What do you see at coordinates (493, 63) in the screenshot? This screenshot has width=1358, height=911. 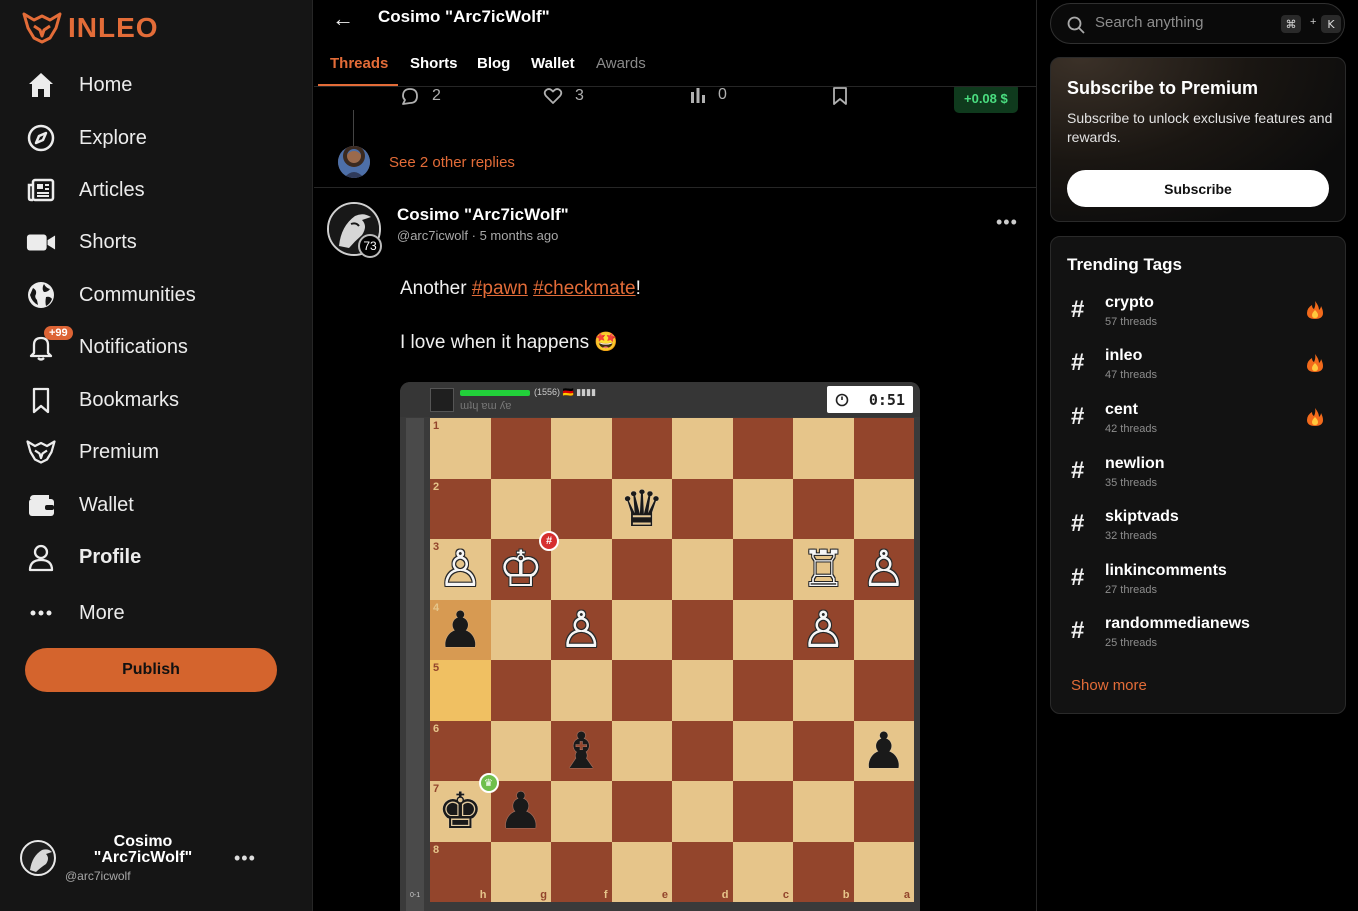 I see `tab-blog: Blog` at bounding box center [493, 63].